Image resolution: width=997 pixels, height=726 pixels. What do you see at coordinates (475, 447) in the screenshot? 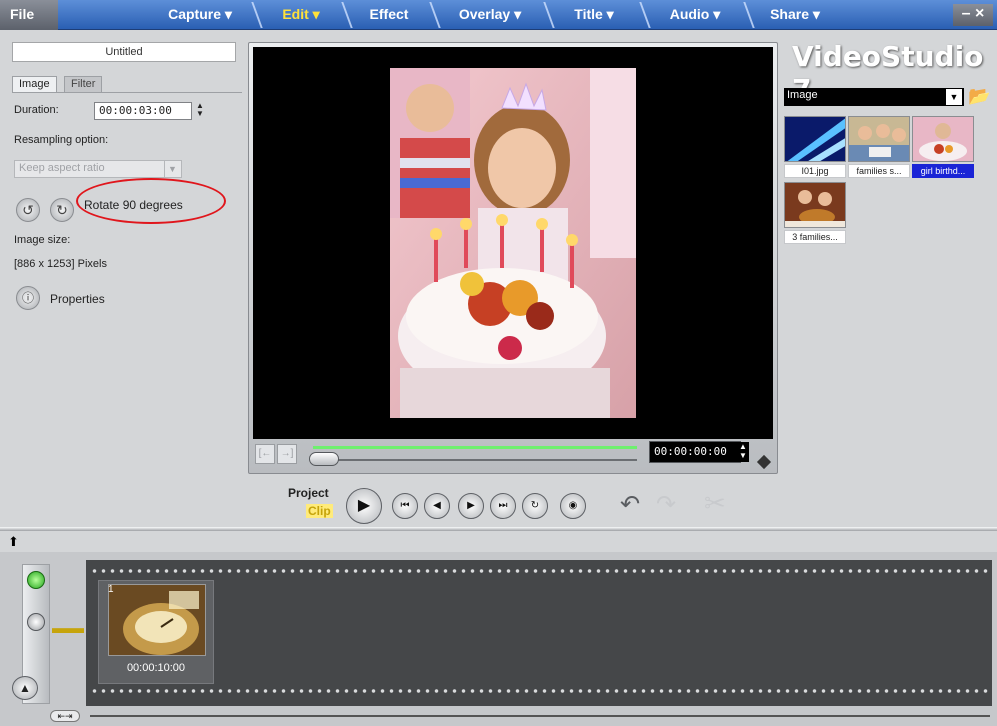
I see `trim-range-bar` at bounding box center [475, 447].